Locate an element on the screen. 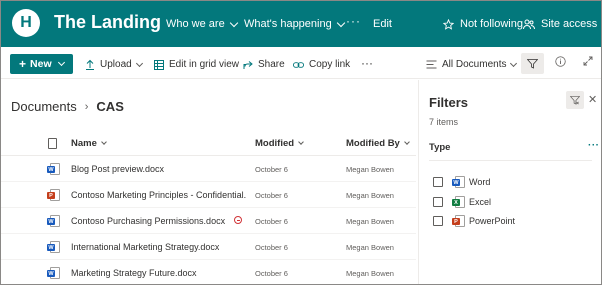 The image size is (602, 285). nav-whats-happening: What's happening is located at coordinates (294, 24).